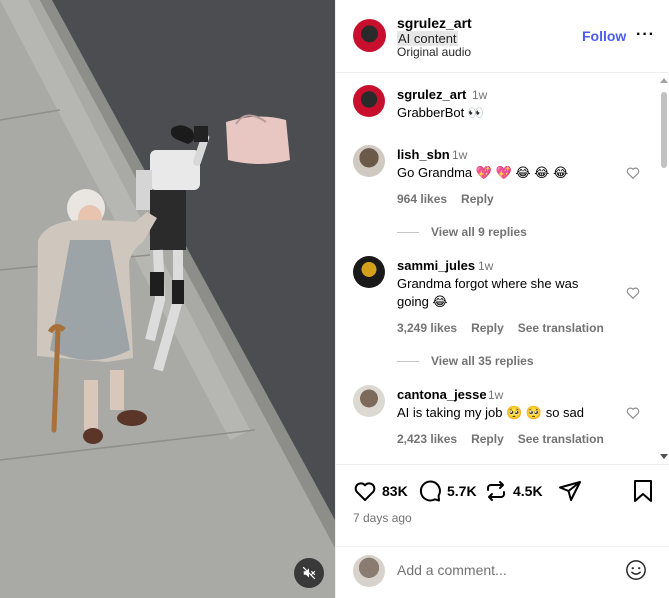 The height and width of the screenshot is (598, 669). I want to click on comment-text: going 😂, so click(422, 301).